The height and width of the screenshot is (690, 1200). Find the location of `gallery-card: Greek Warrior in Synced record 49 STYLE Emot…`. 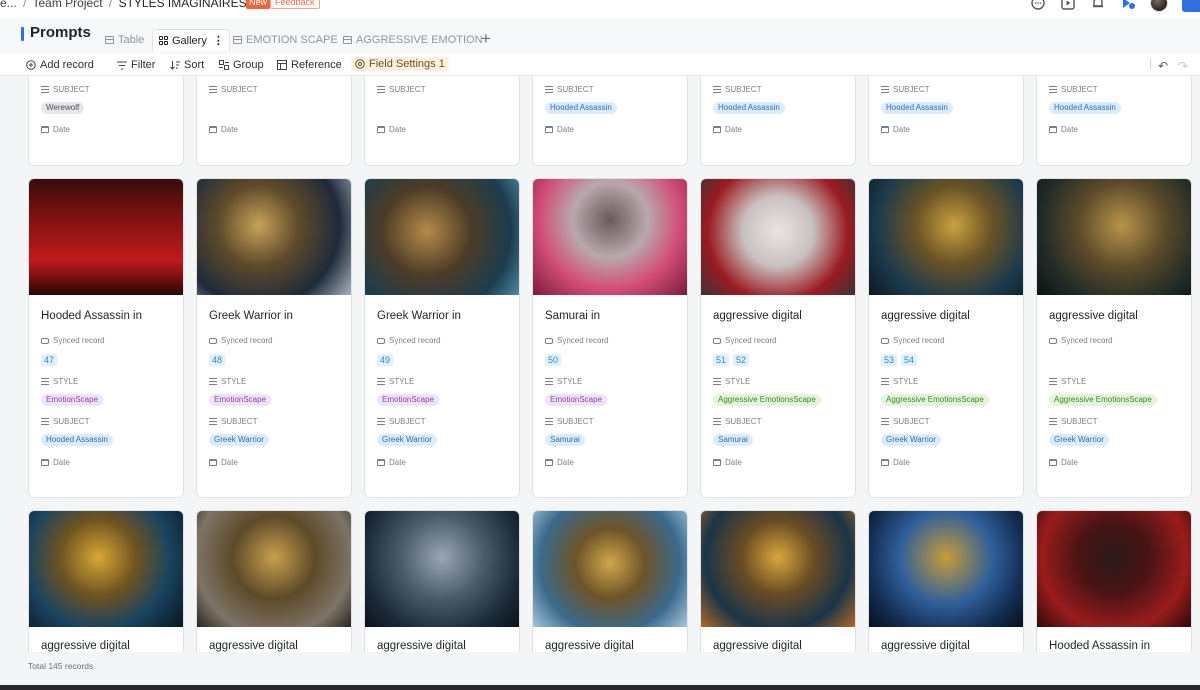

gallery-card: Greek Warrior in Synced record 49 STYLE Emot… is located at coordinates (442, 338).